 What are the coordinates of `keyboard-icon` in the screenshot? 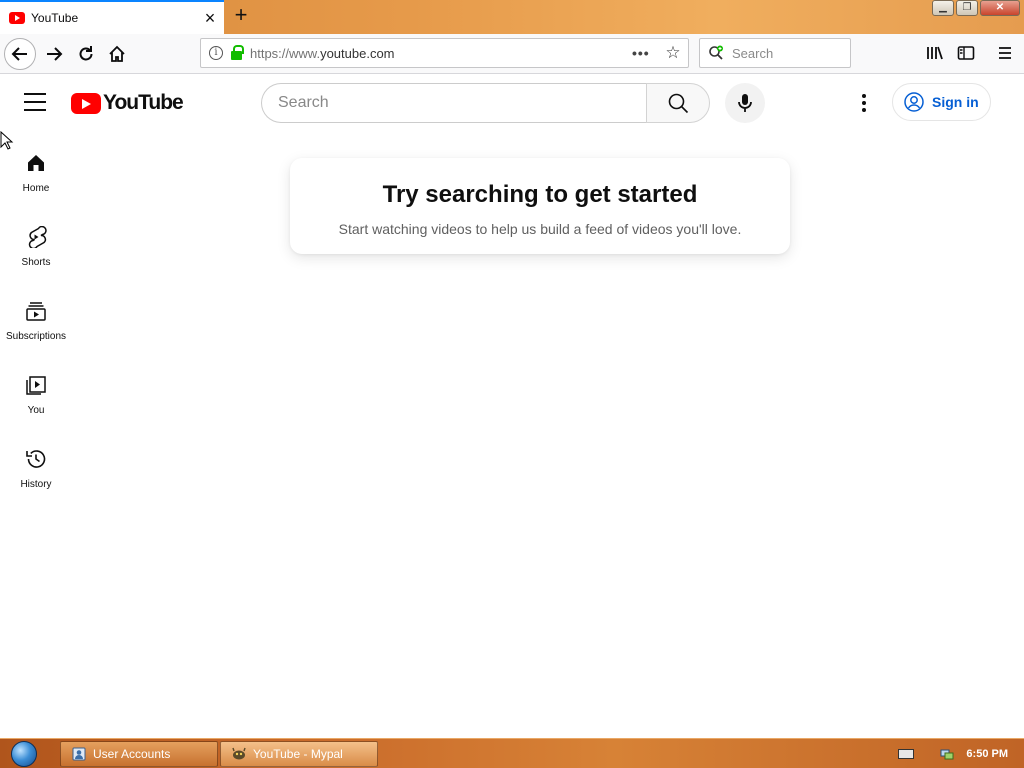 It's located at (906, 754).